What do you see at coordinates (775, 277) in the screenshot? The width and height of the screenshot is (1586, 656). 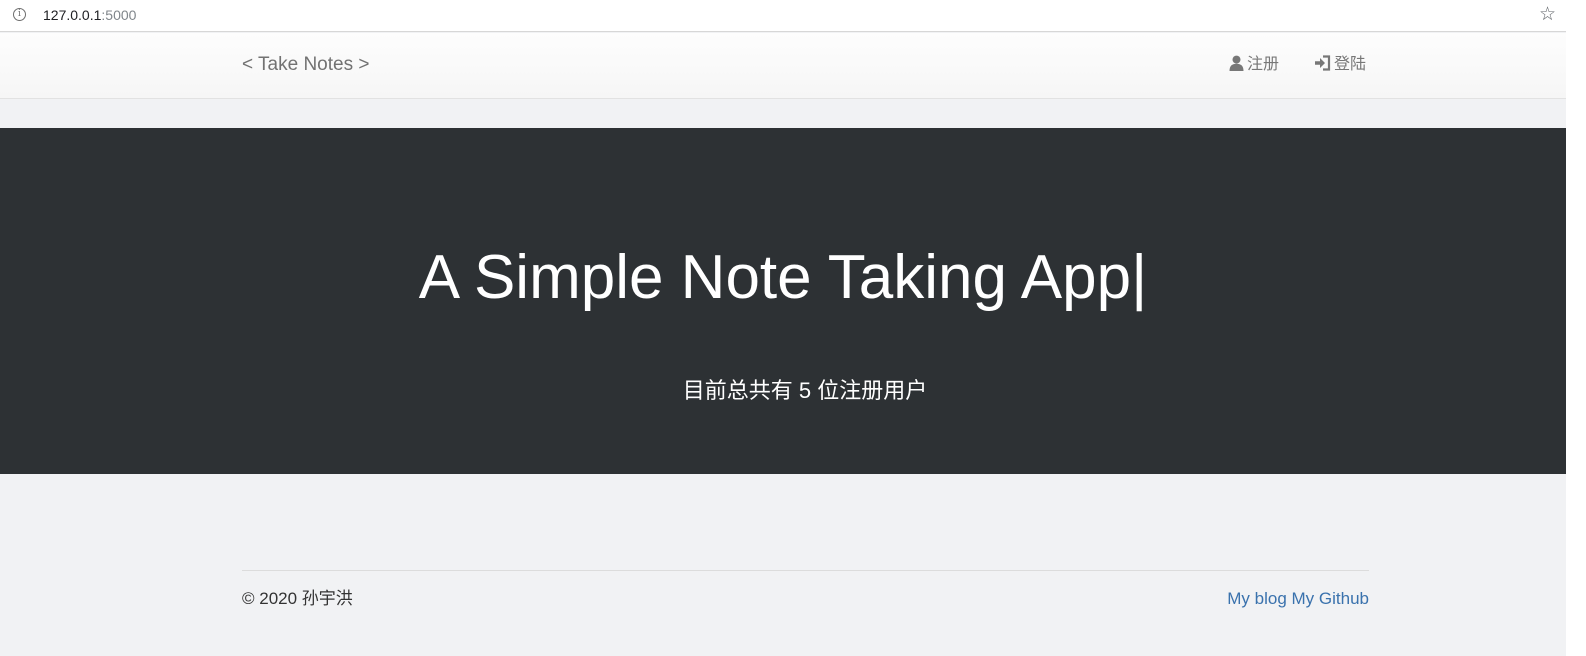 I see `hero-title-text: A Simple Note Taking App` at bounding box center [775, 277].